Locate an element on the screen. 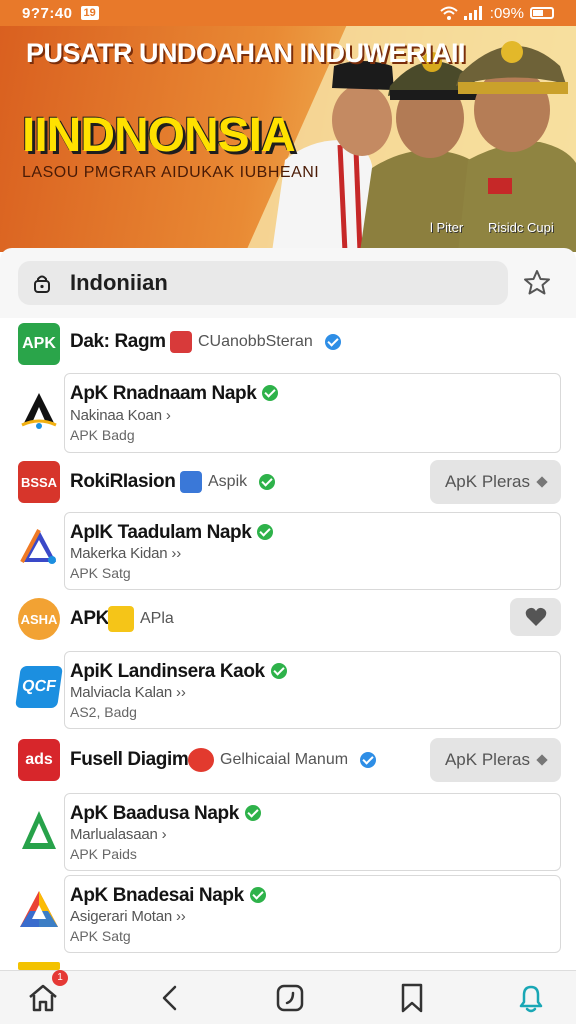 This screenshot has height=1024, width=576. banner-caption-right: Risidc Cupi is located at coordinates (521, 227).